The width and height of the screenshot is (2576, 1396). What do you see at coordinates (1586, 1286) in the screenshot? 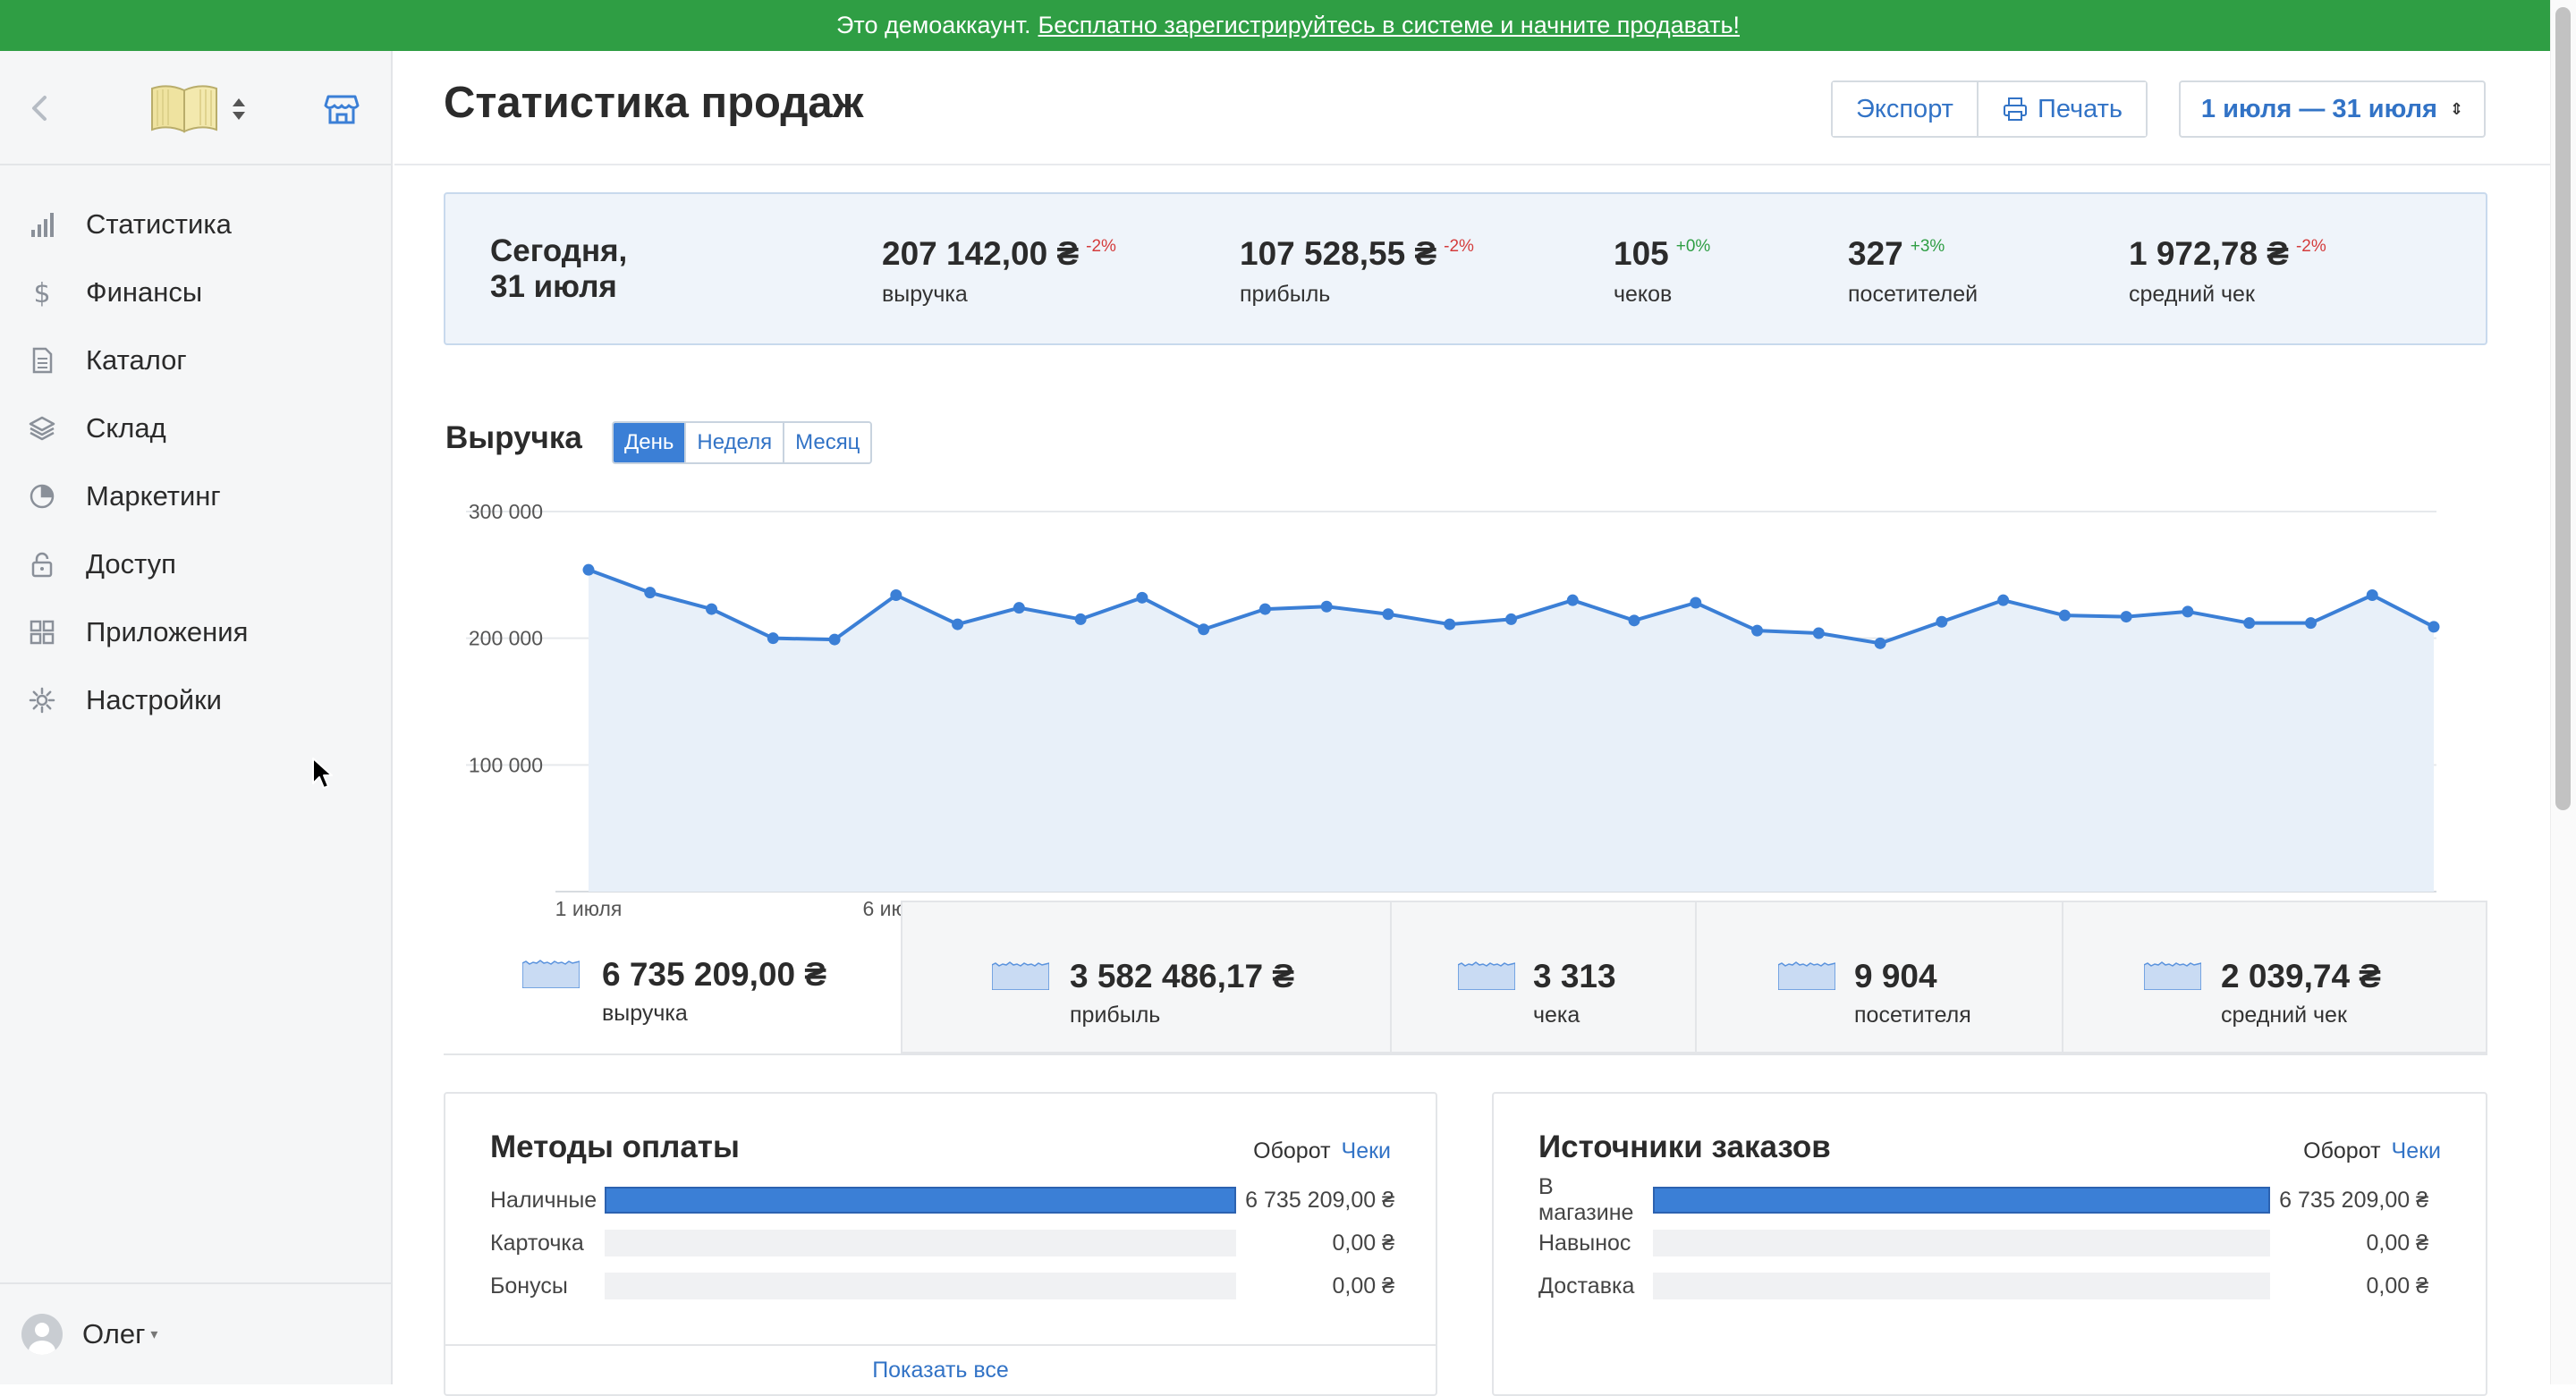
I see `row-label: Доставка` at bounding box center [1586, 1286].